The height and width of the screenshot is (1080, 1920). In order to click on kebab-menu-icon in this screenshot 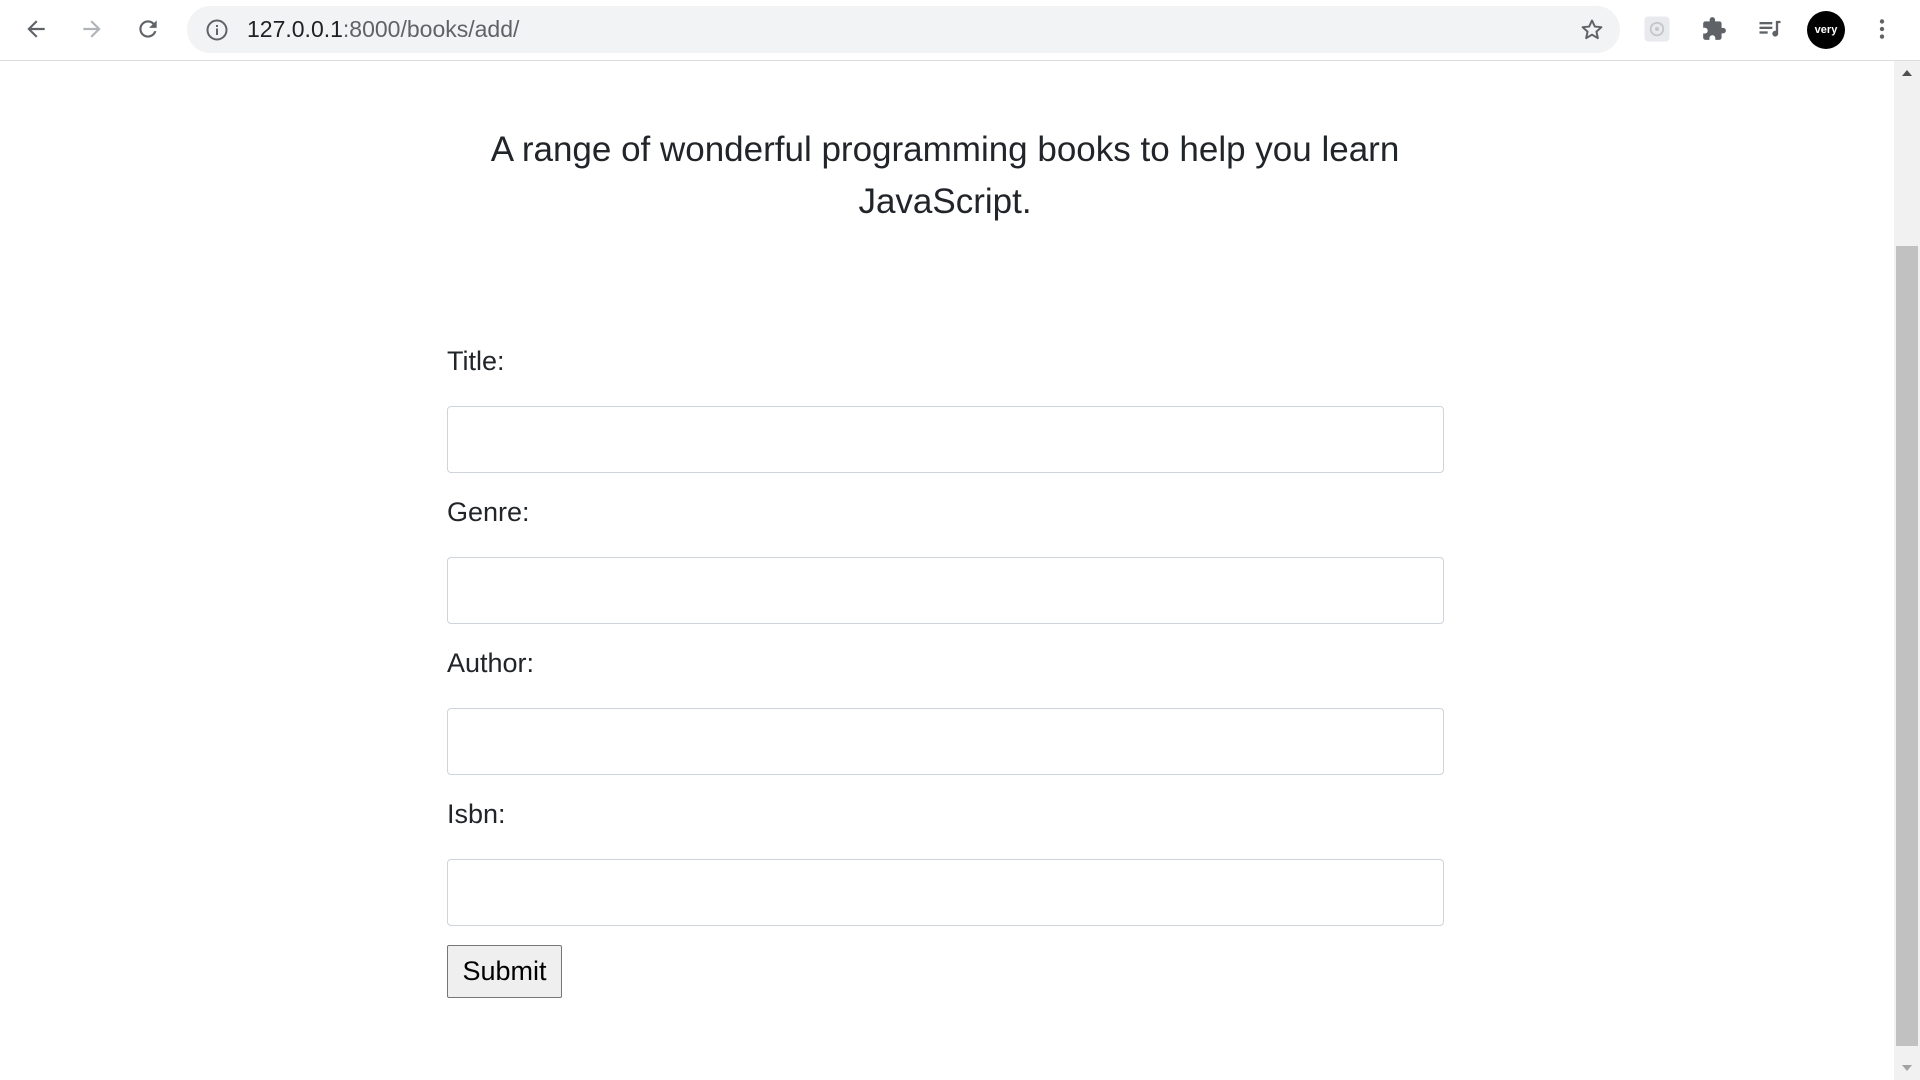, I will do `click(1882, 29)`.